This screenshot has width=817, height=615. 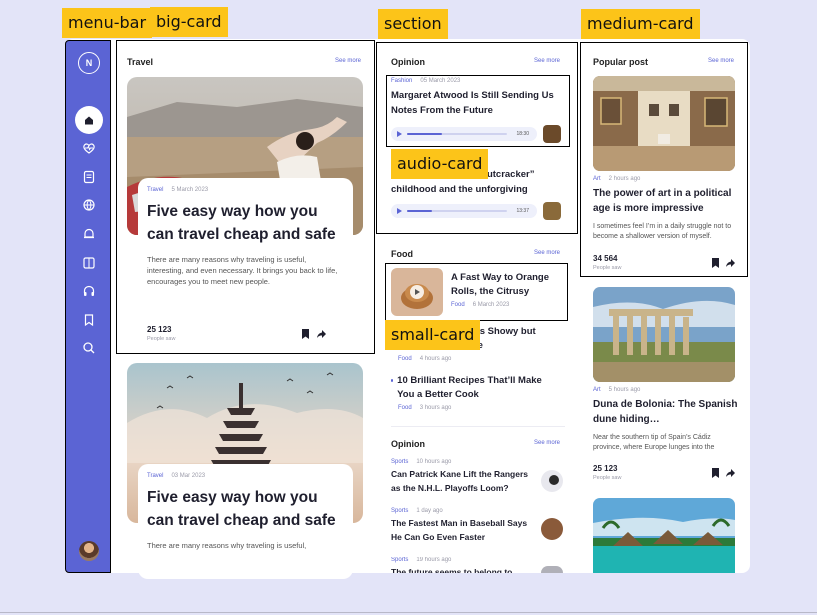 I want to click on heart-pulse-icon, so click(x=89, y=148).